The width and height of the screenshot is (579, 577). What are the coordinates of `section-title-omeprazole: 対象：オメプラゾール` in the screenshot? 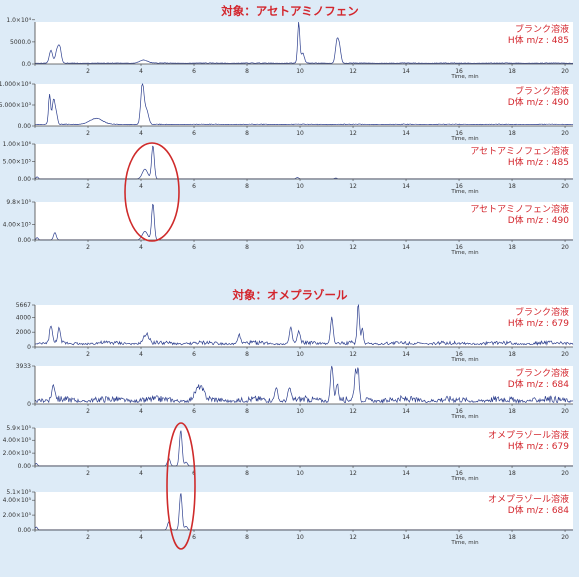 It's located at (290, 295).